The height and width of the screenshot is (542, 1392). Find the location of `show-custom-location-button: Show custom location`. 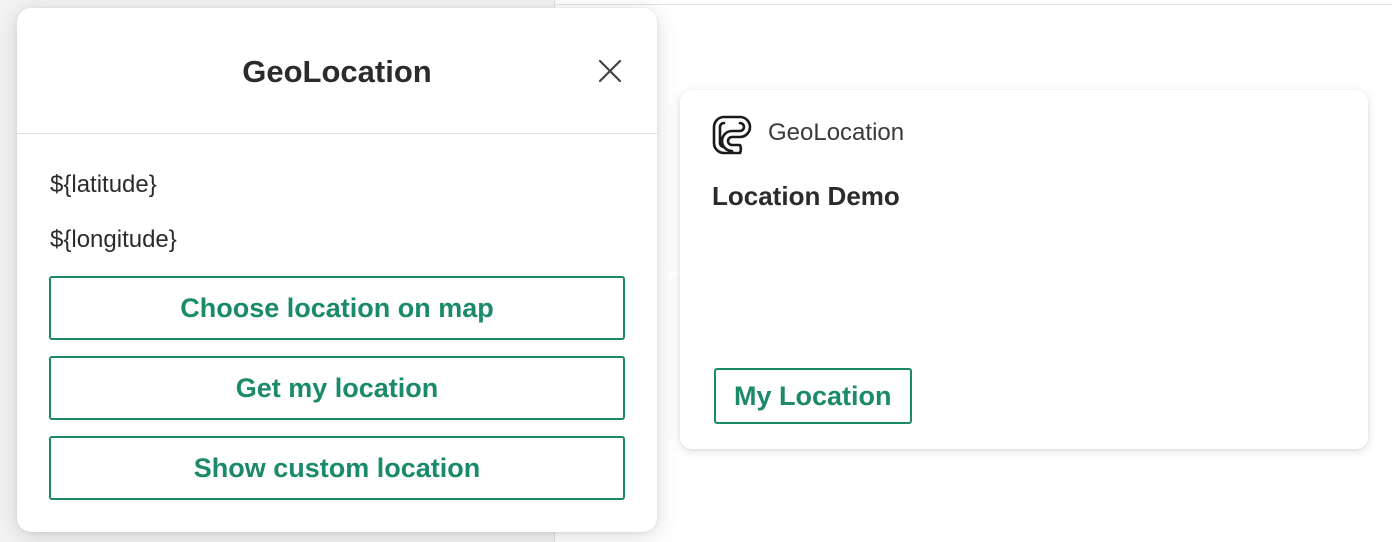

show-custom-location-button: Show custom location is located at coordinates (337, 468).